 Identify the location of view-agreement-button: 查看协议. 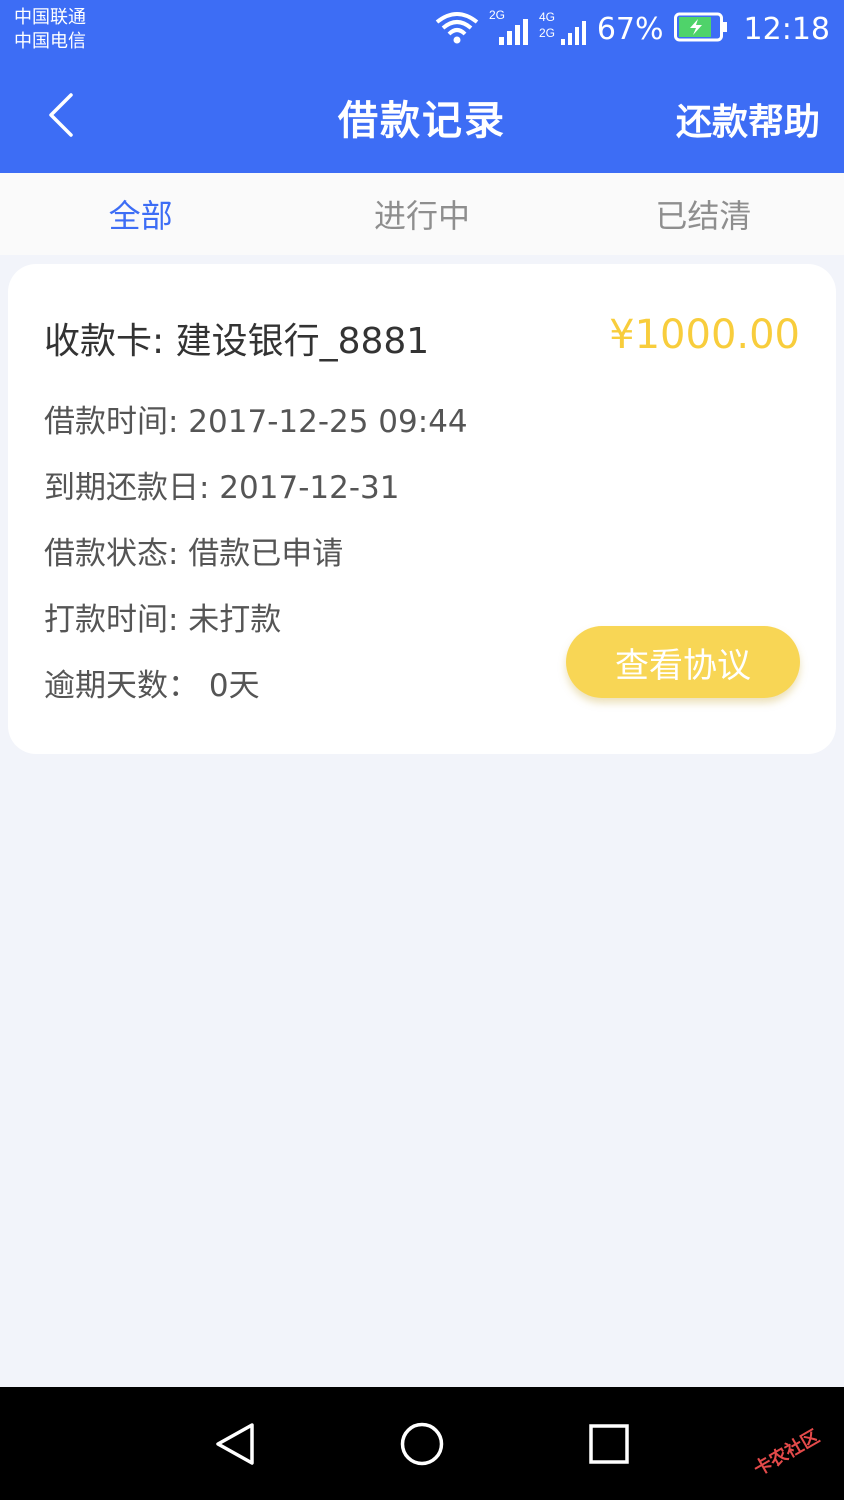
(683, 662).